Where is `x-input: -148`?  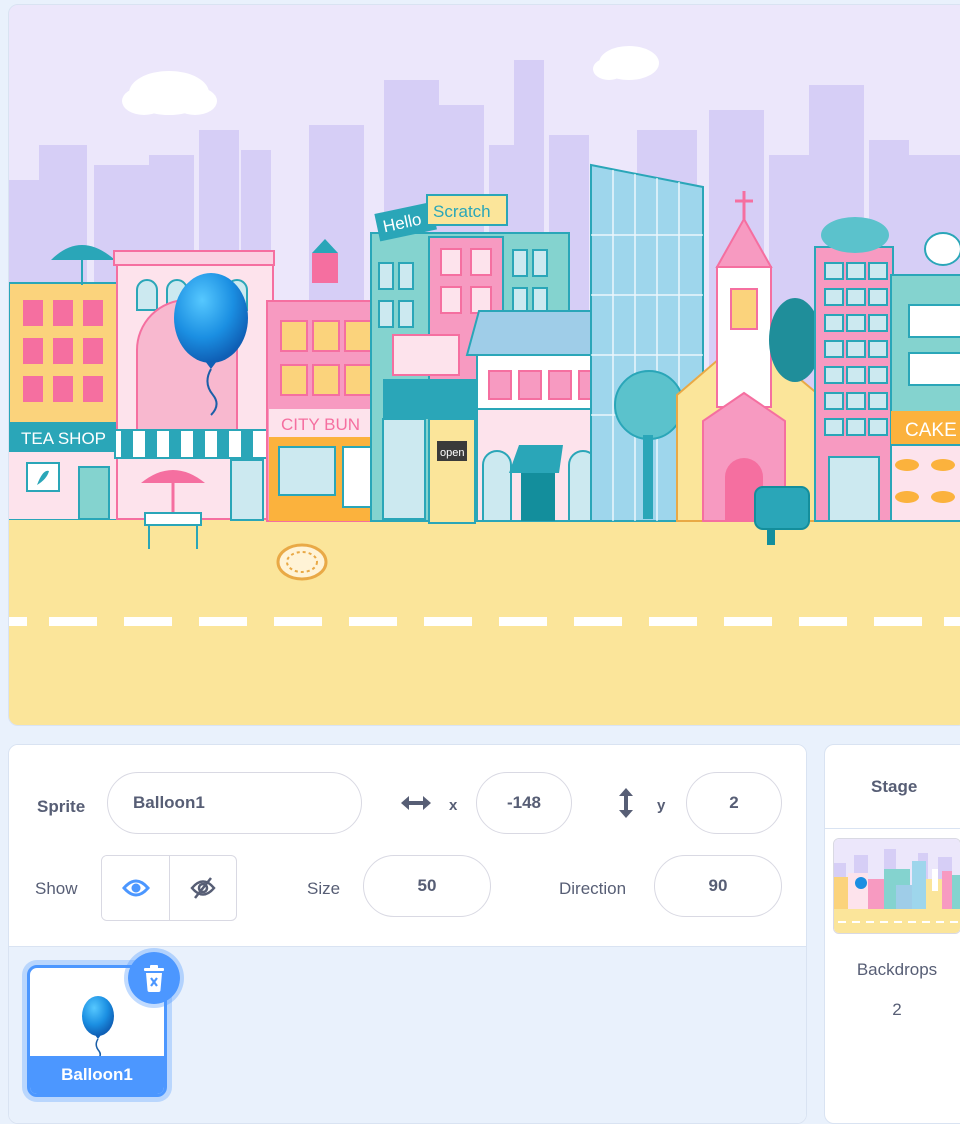 x-input: -148 is located at coordinates (524, 803).